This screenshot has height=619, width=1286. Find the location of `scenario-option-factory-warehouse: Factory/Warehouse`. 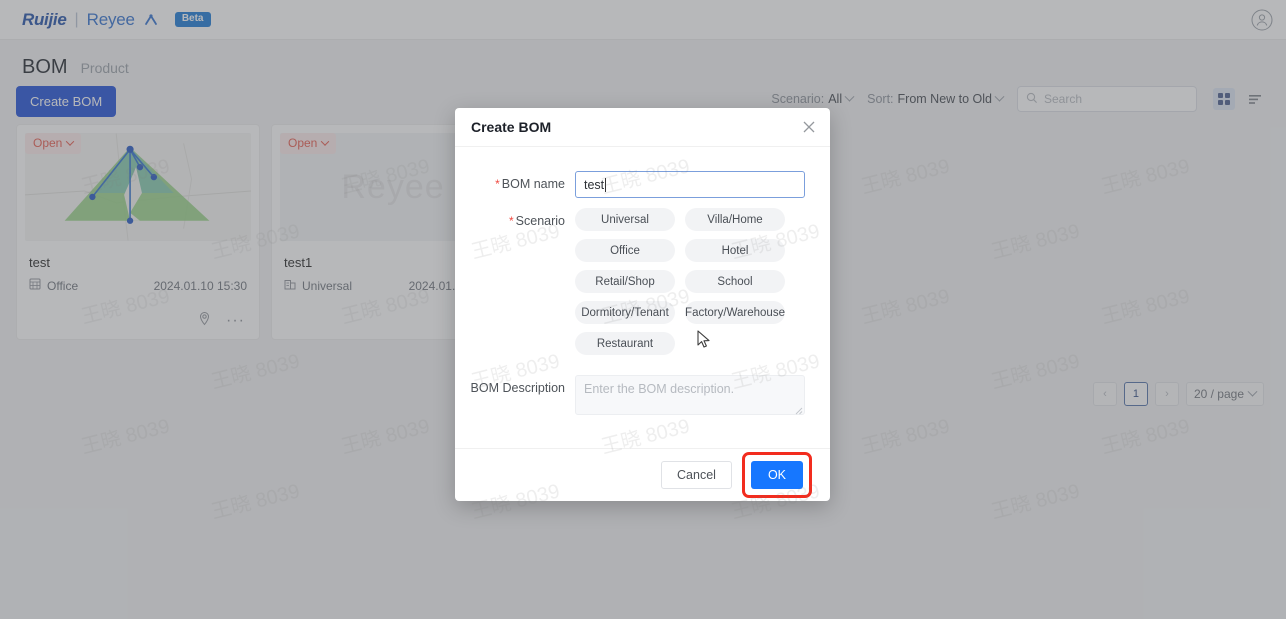

scenario-option-factory-warehouse: Factory/Warehouse is located at coordinates (735, 312).